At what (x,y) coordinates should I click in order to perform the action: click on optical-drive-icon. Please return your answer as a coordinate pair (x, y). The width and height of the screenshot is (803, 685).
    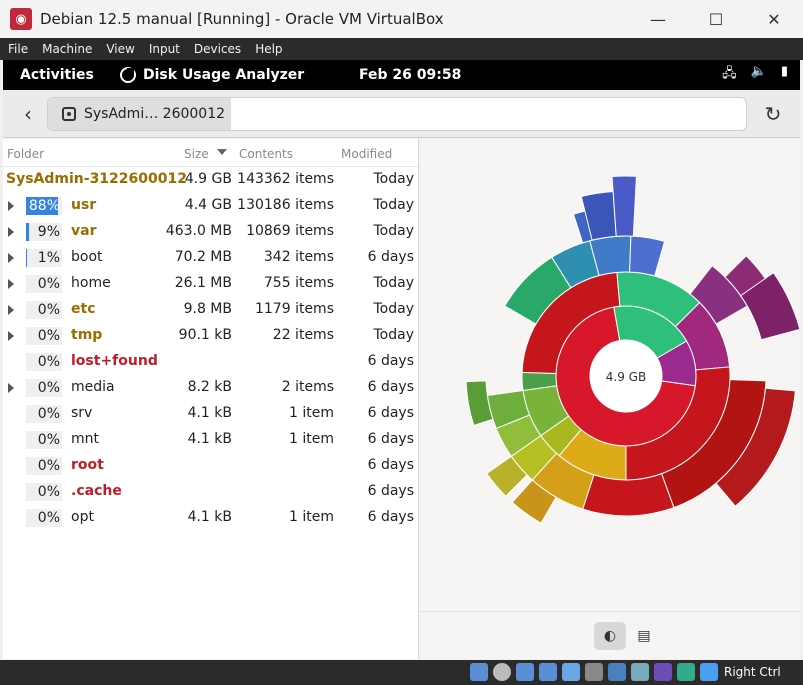
    Looking at the image, I should click on (502, 672).